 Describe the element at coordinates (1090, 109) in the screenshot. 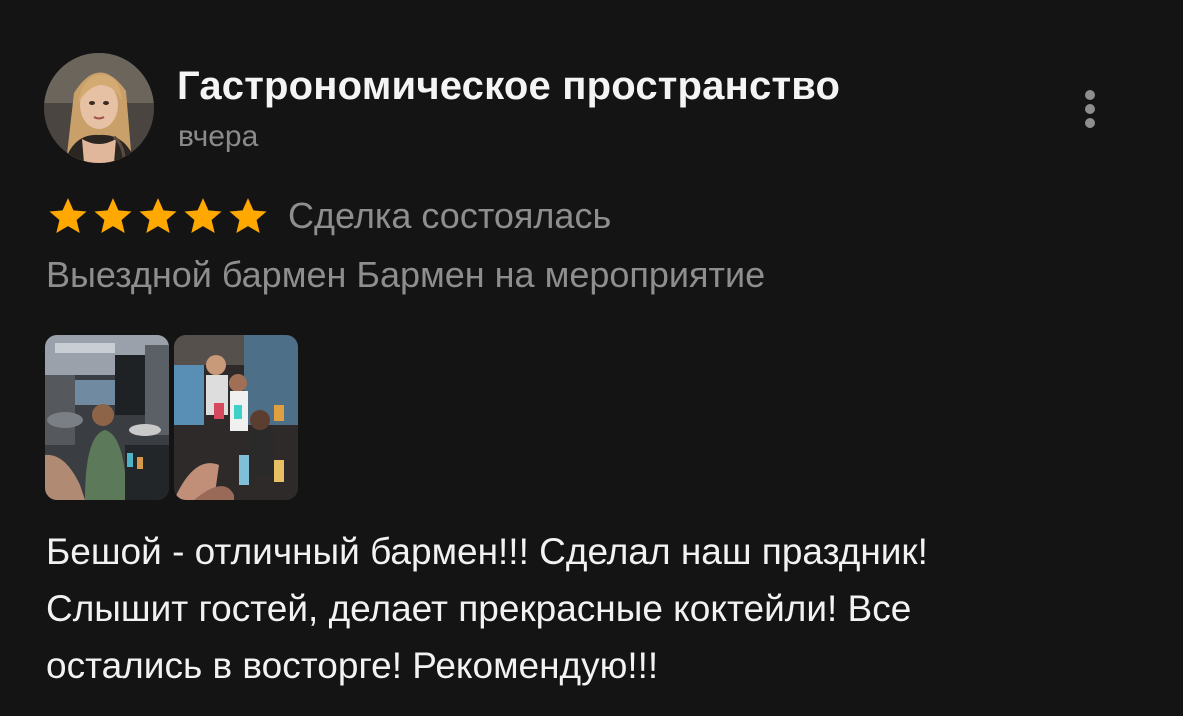

I see `more-options-button` at that location.